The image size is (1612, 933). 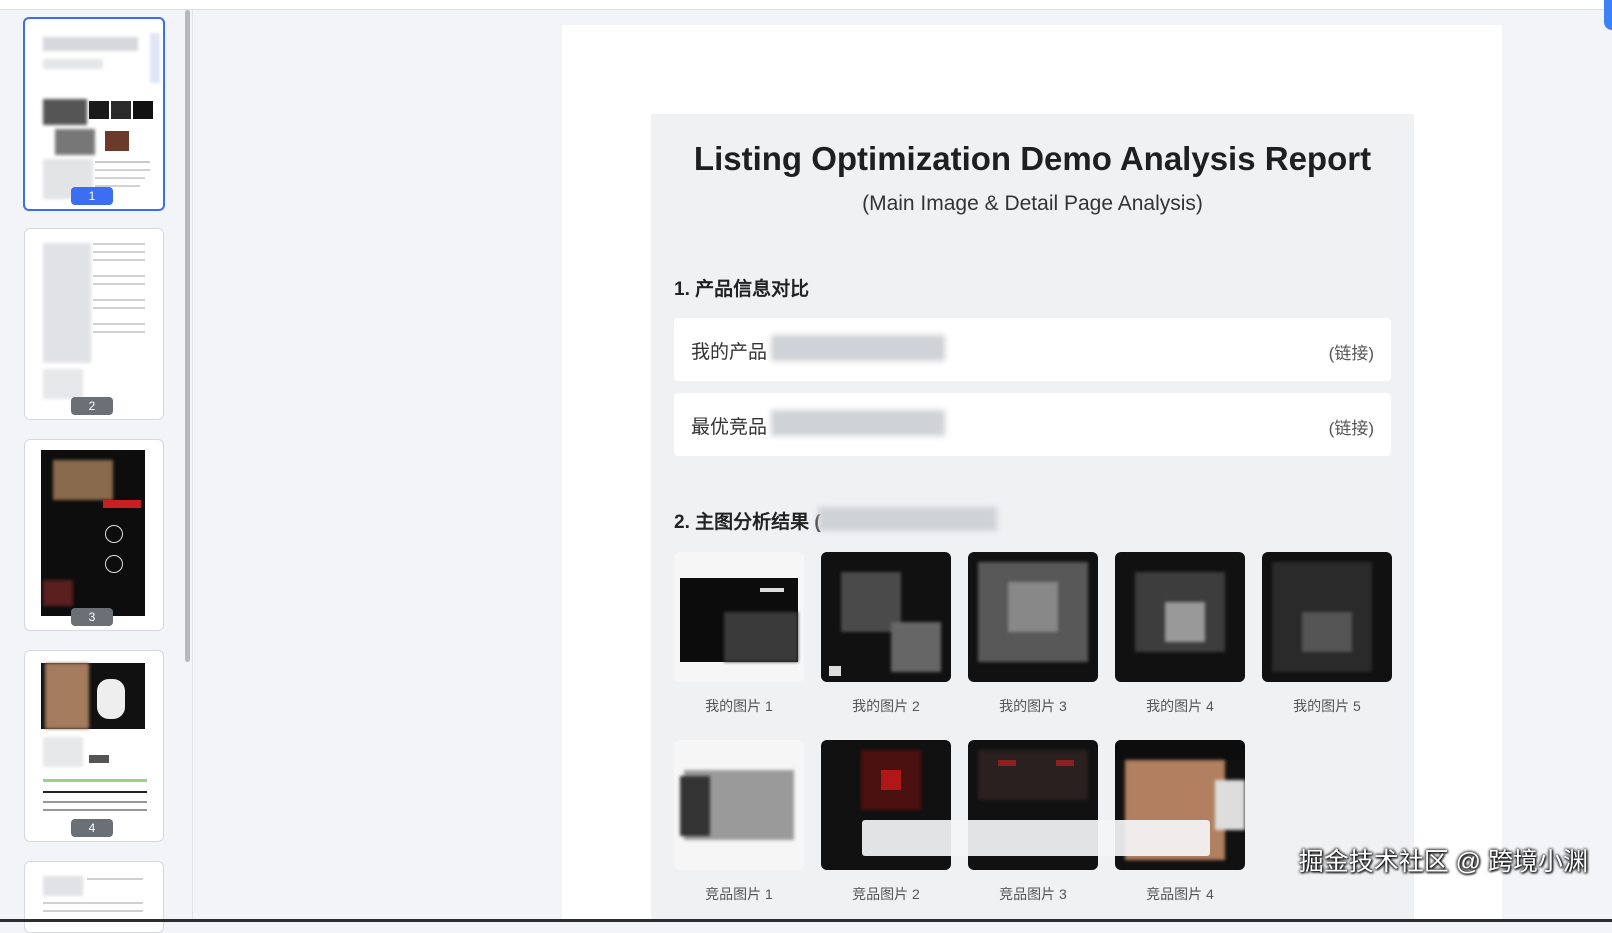 I want to click on report-subtitle: (Main Image & Detail Page Analysis), so click(x=1032, y=203).